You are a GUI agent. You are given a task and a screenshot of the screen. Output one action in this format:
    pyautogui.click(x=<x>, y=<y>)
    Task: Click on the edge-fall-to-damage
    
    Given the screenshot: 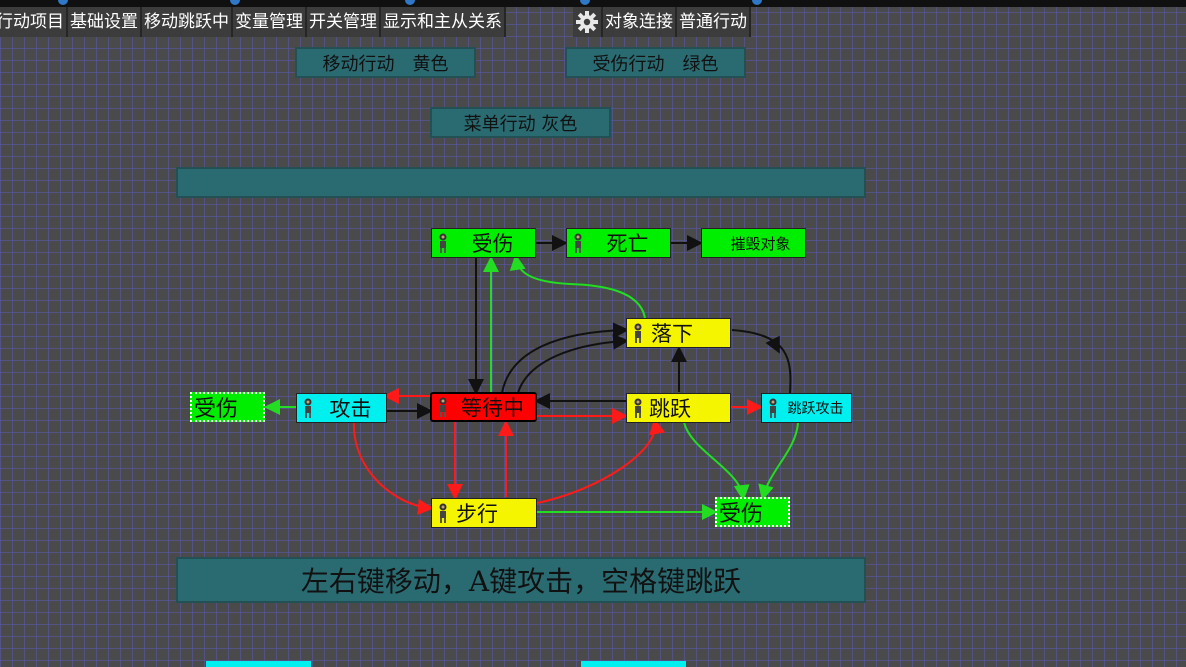 What is the action you would take?
    pyautogui.click(x=577, y=286)
    